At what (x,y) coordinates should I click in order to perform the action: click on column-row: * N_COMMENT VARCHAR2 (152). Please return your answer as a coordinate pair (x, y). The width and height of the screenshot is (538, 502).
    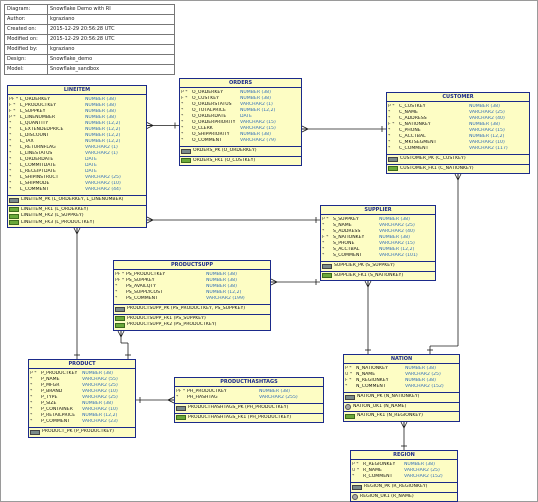
    Looking at the image, I should click on (401, 387).